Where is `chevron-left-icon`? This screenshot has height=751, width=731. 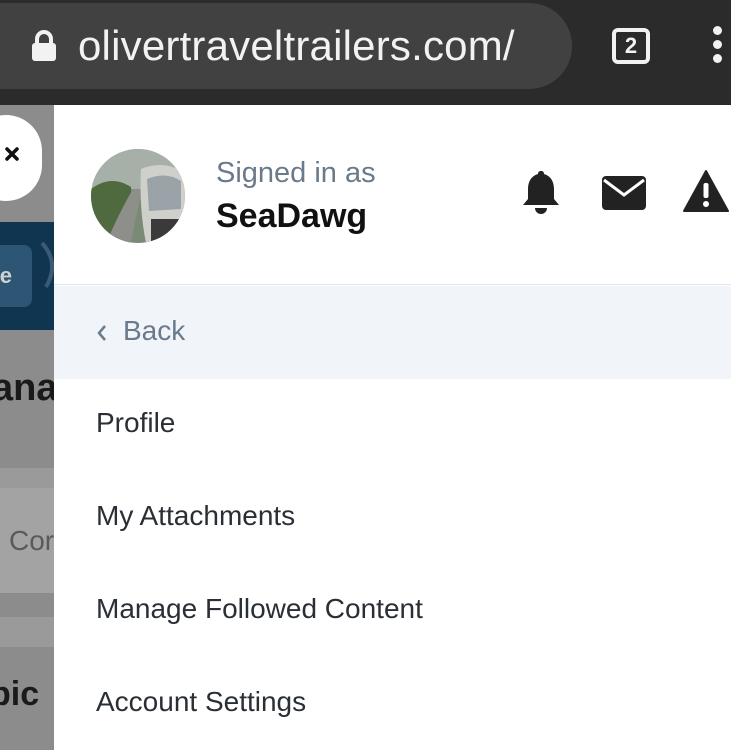 chevron-left-icon is located at coordinates (101, 333).